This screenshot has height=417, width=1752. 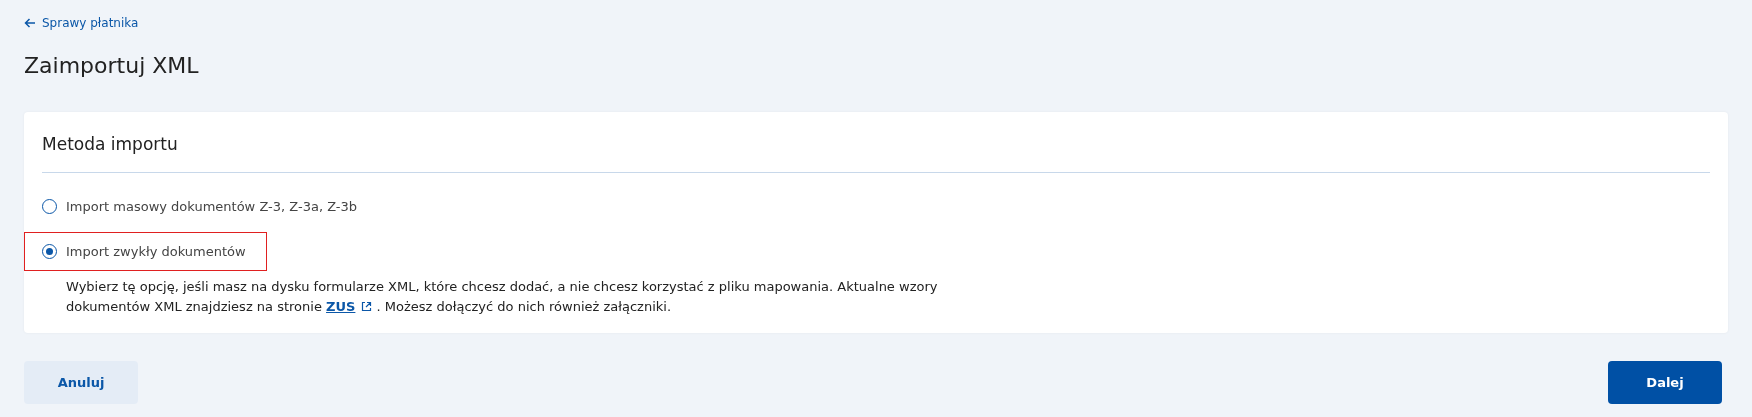 I want to click on zus-link: ZUS, so click(x=349, y=306).